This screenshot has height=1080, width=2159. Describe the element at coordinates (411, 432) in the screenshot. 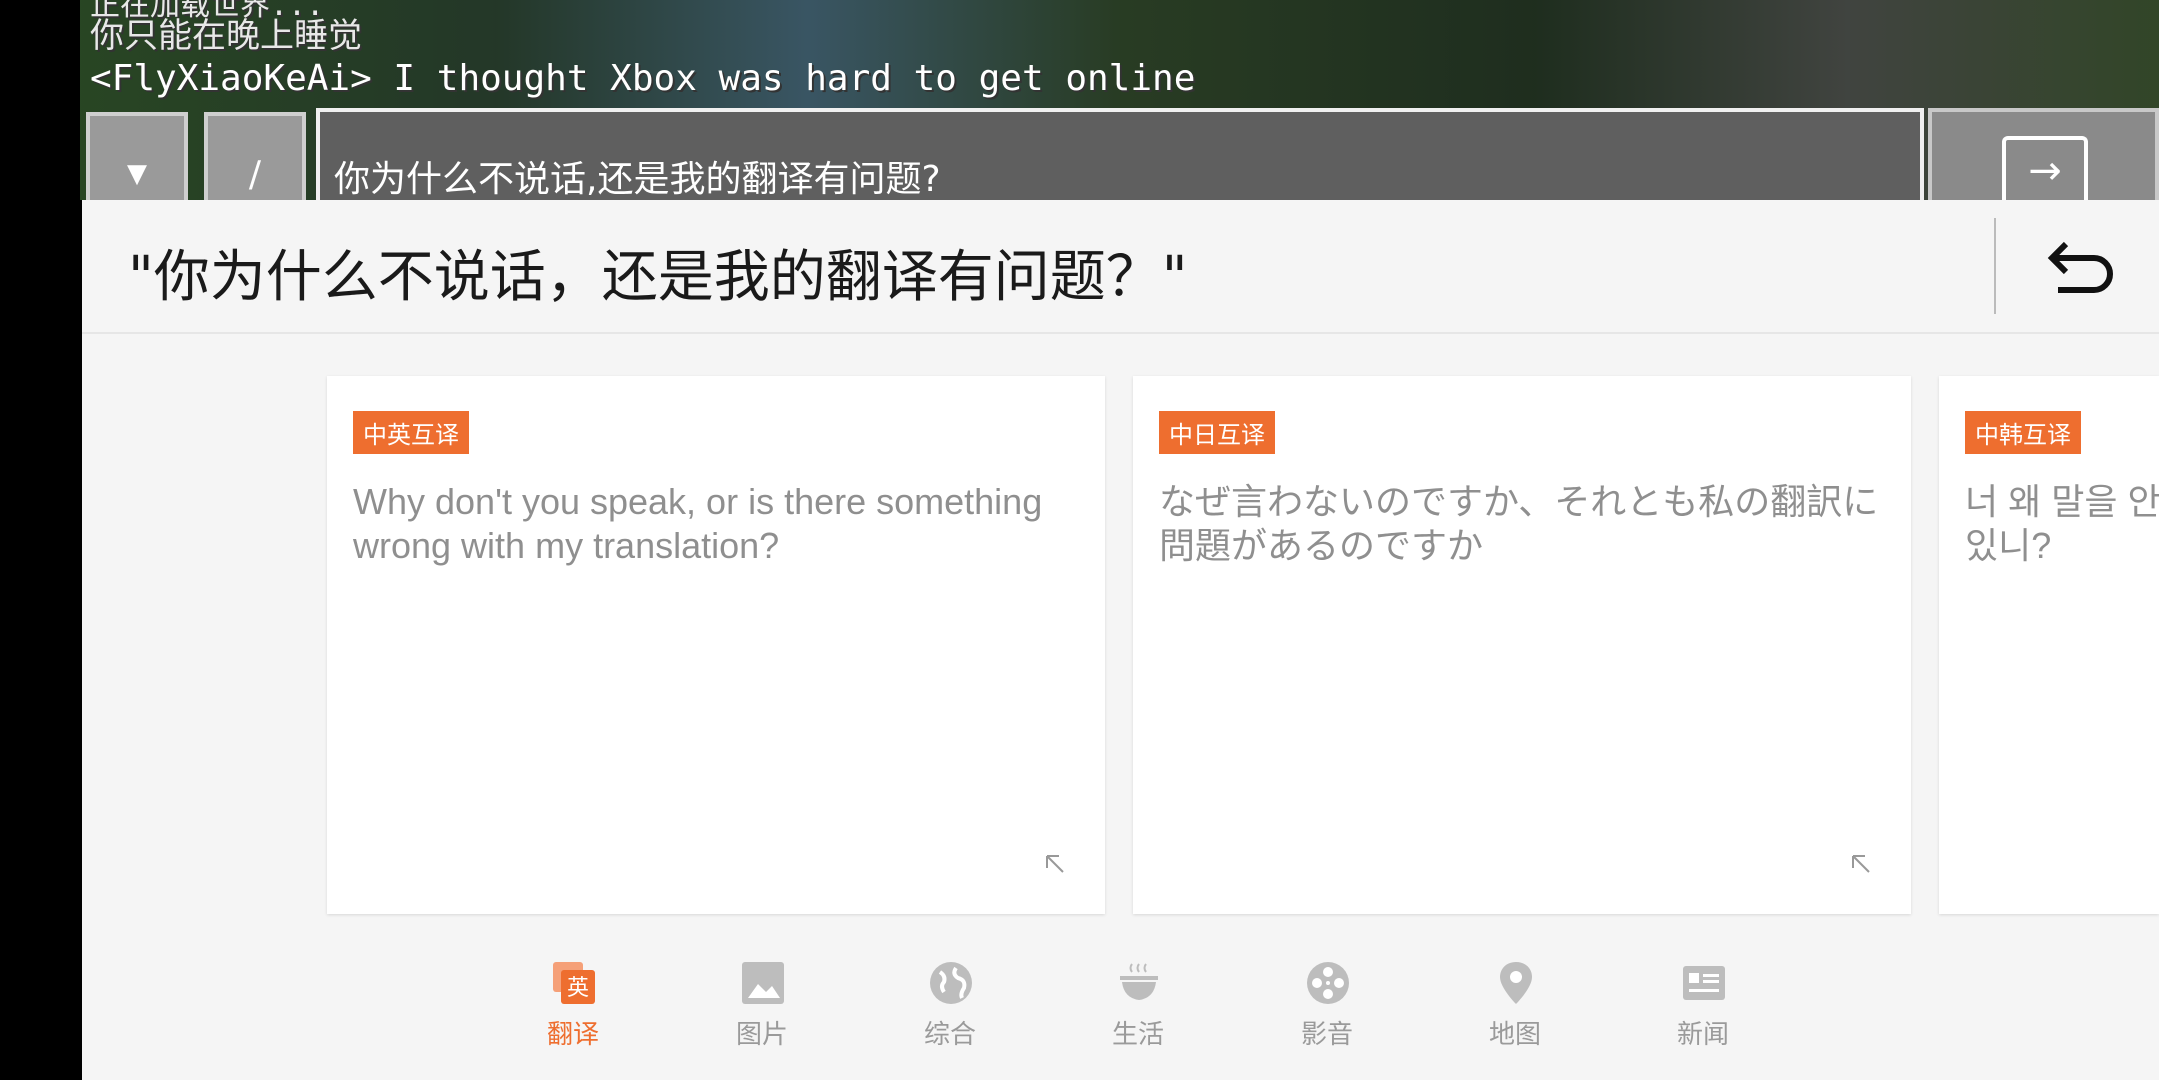

I see `card-tag: 中英互译` at that location.